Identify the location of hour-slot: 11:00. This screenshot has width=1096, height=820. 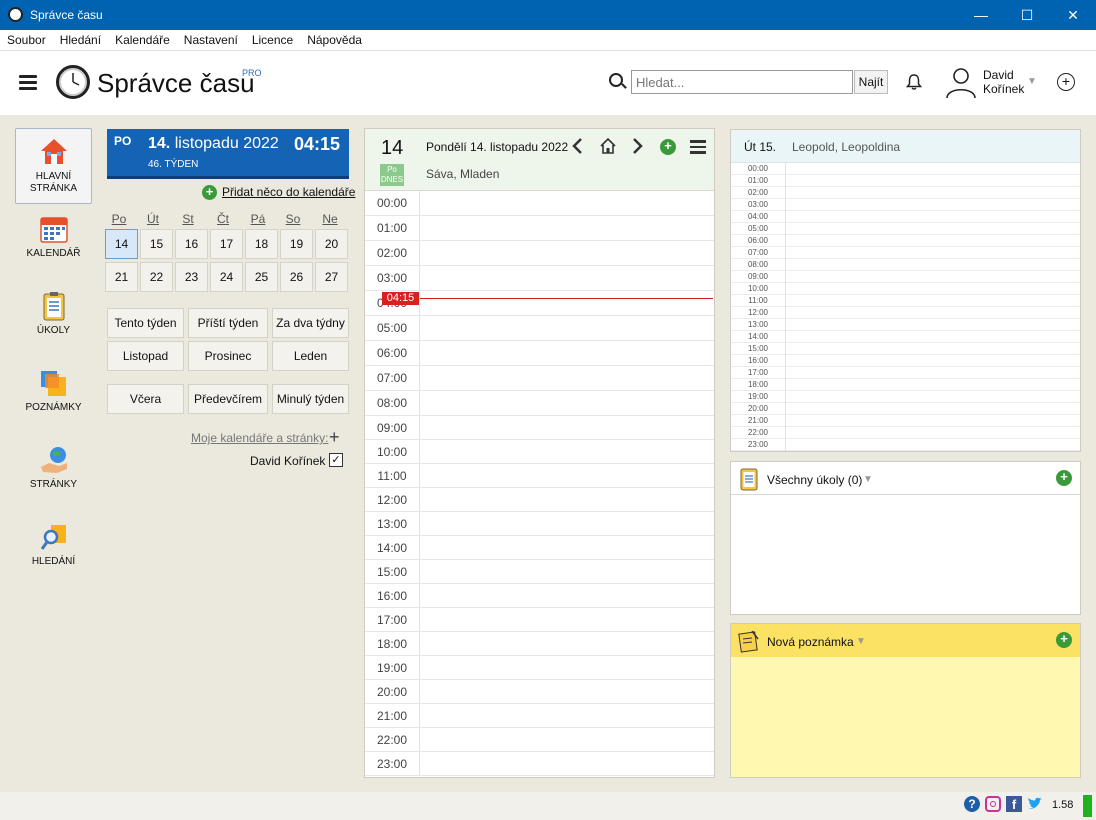
(539, 476).